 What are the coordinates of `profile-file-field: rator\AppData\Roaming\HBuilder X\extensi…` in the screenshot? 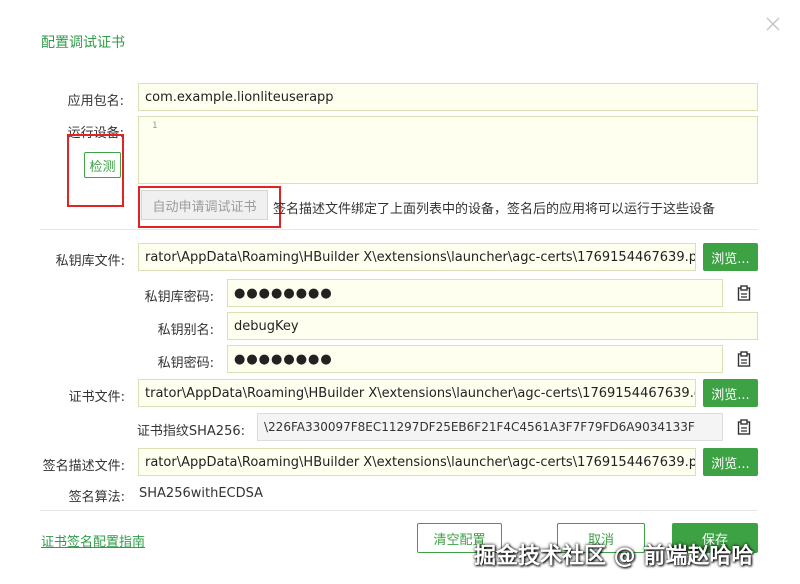 It's located at (417, 462).